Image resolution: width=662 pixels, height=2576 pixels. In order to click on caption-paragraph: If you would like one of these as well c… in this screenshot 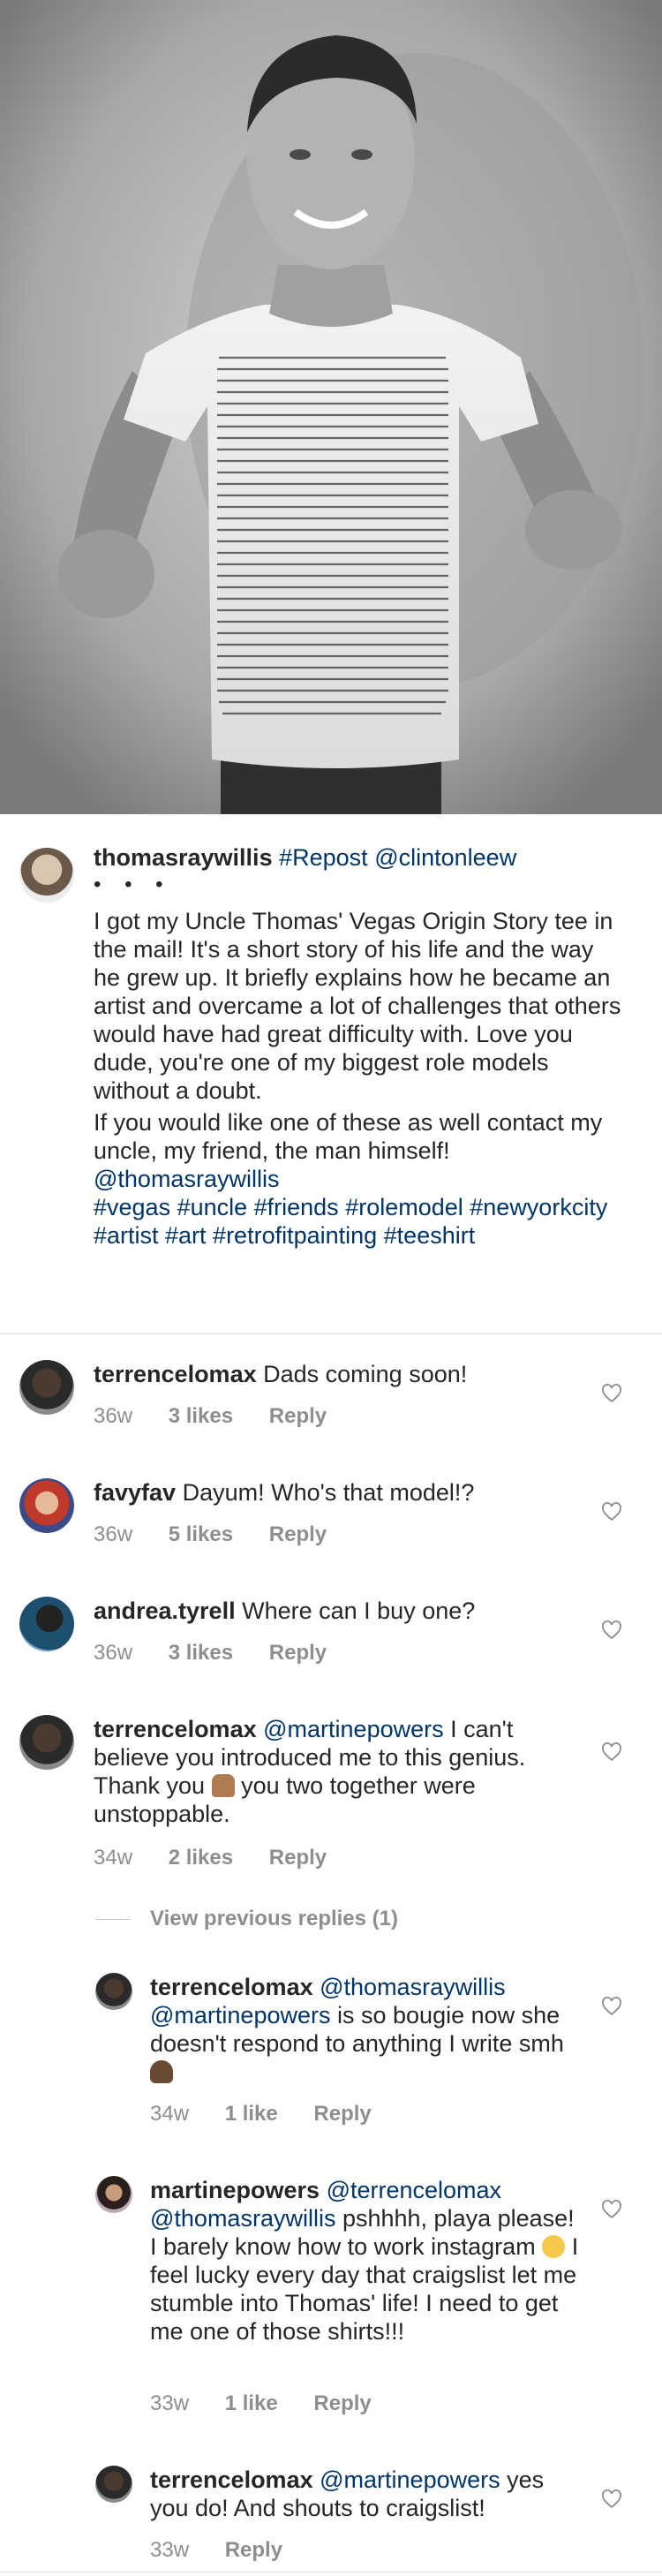, I will do `click(358, 1150)`.